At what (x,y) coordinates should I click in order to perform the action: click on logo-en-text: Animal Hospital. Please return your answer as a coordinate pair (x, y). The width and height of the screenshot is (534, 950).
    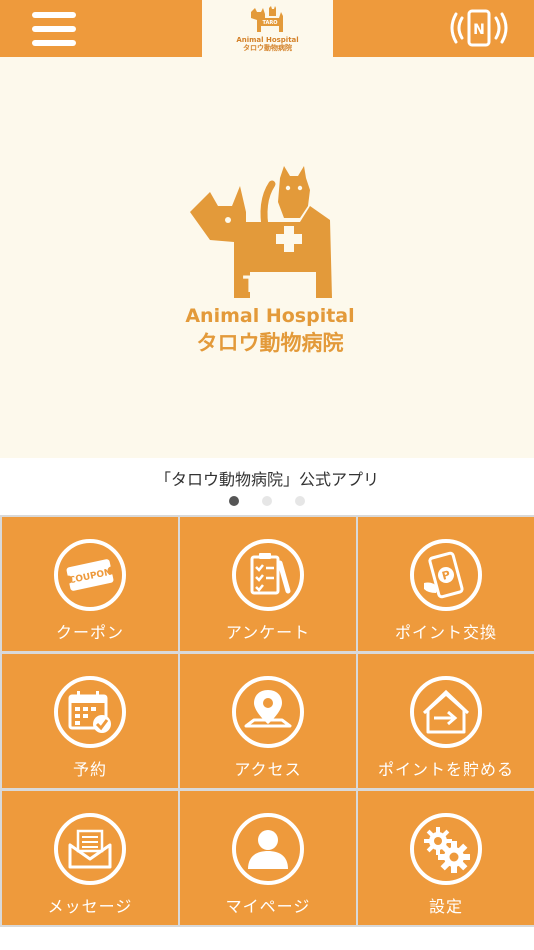
    Looking at the image, I should click on (267, 39).